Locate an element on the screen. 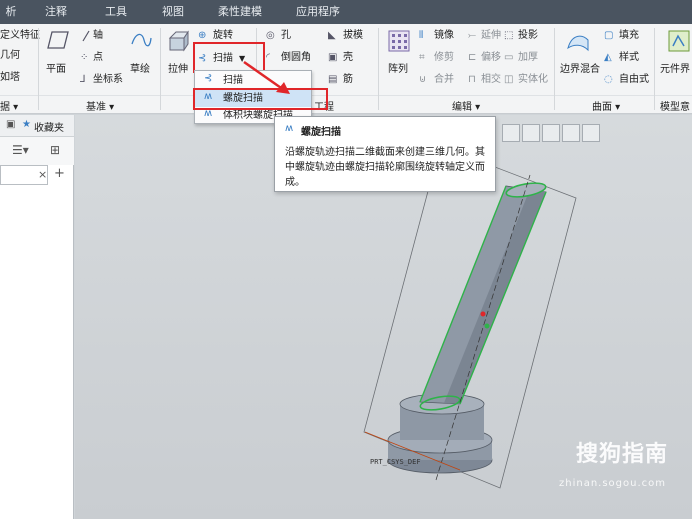 The image size is (692, 519). datum-display-icon is located at coordinates (551, 133).